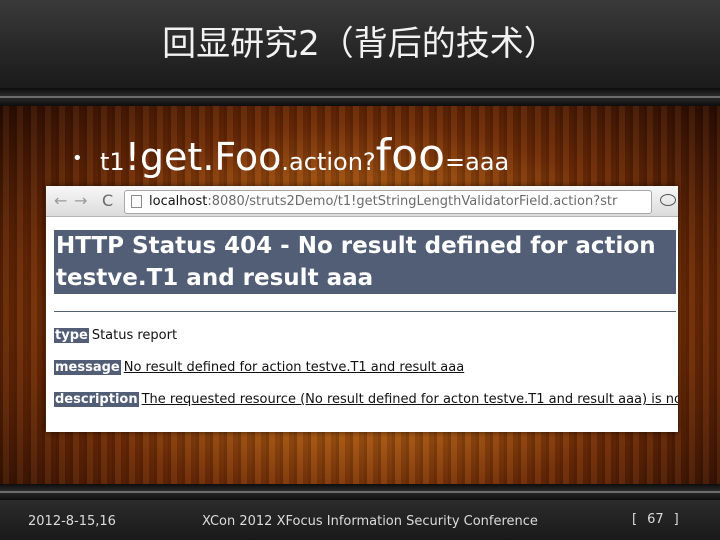  I want to click on type-row: type Status report, so click(115, 336).